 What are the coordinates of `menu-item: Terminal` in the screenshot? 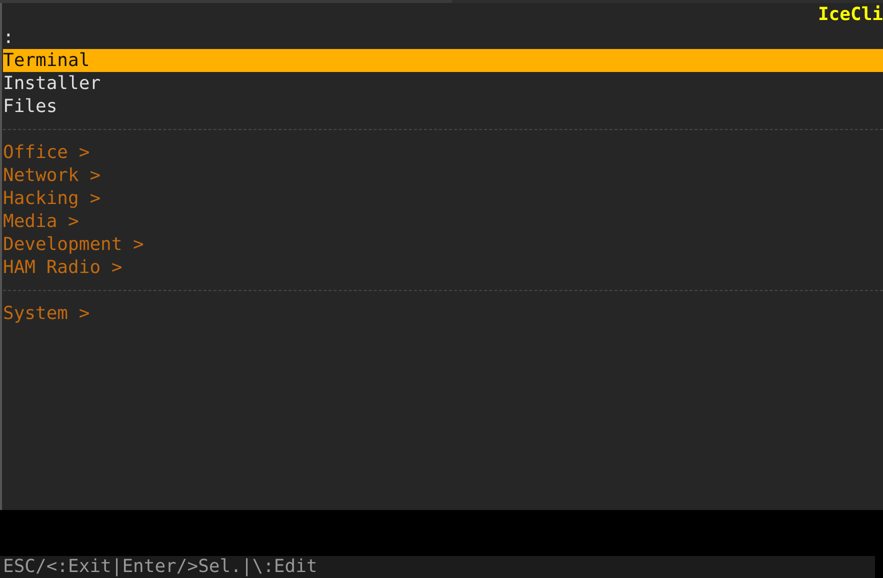 It's located at (443, 60).